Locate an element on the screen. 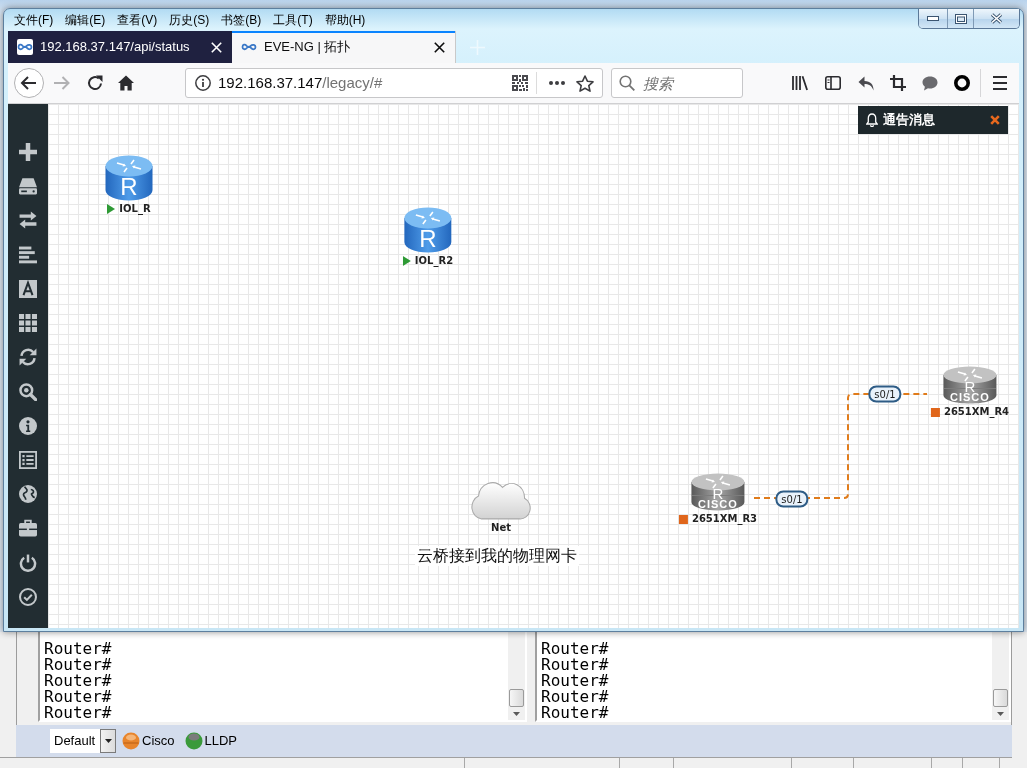 The height and width of the screenshot is (768, 1027). node-label: 2651XM_R3 is located at coordinates (724, 519).